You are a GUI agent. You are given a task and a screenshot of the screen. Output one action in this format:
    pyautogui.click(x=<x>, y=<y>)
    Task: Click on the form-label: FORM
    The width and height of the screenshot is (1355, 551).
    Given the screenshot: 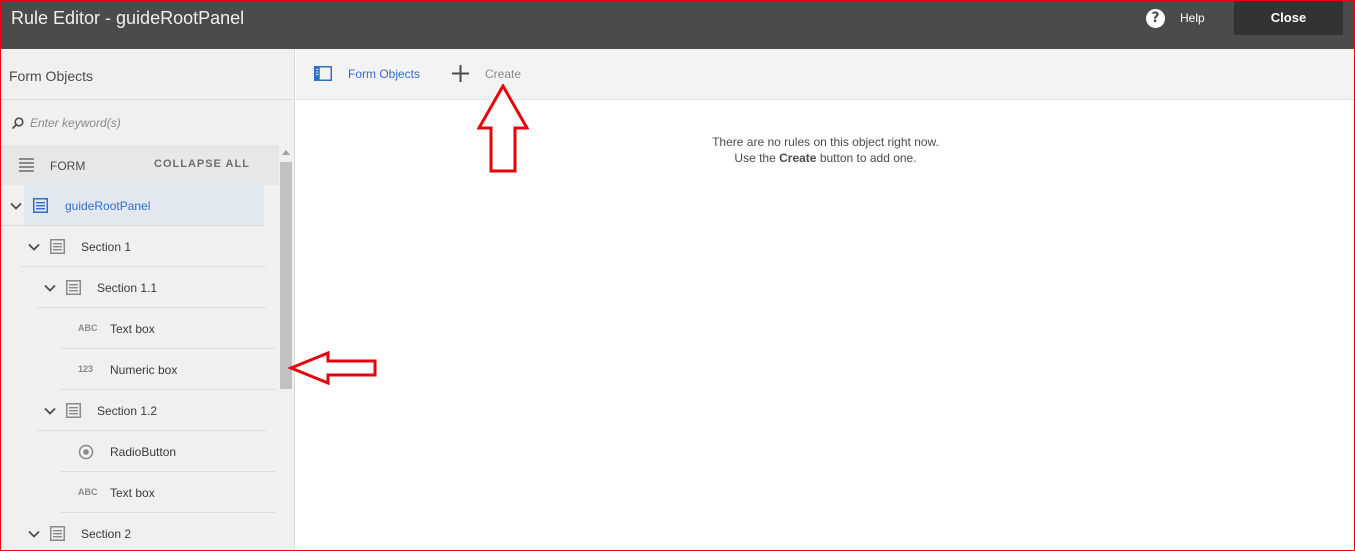 What is the action you would take?
    pyautogui.click(x=68, y=166)
    